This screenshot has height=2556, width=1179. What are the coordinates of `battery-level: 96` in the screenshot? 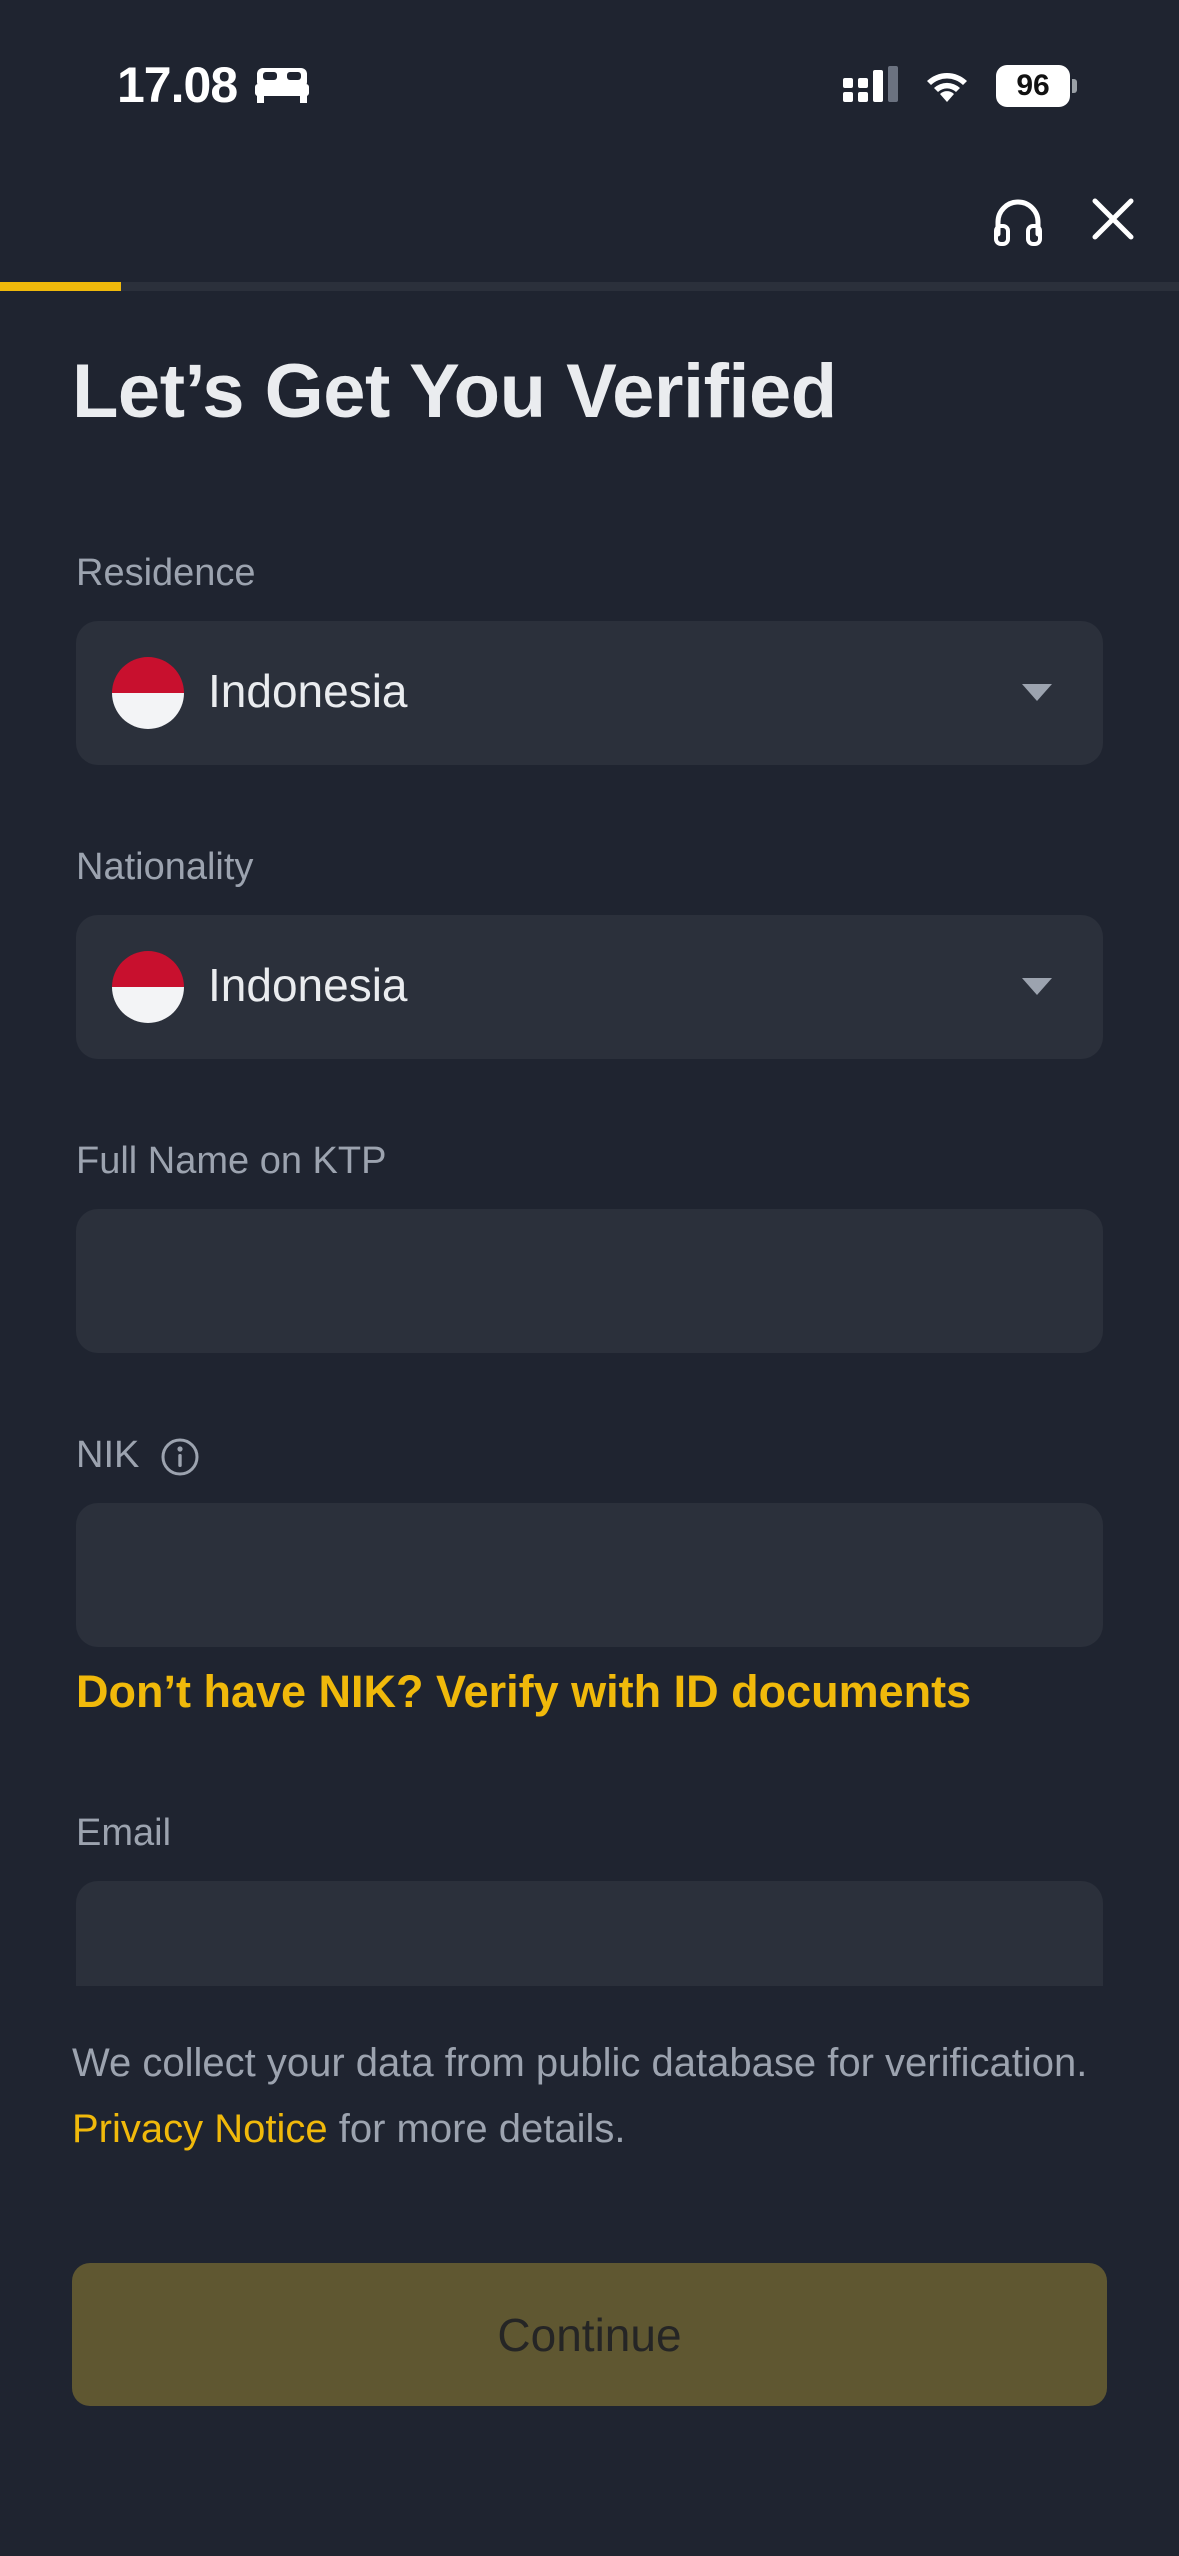 It's located at (1033, 86).